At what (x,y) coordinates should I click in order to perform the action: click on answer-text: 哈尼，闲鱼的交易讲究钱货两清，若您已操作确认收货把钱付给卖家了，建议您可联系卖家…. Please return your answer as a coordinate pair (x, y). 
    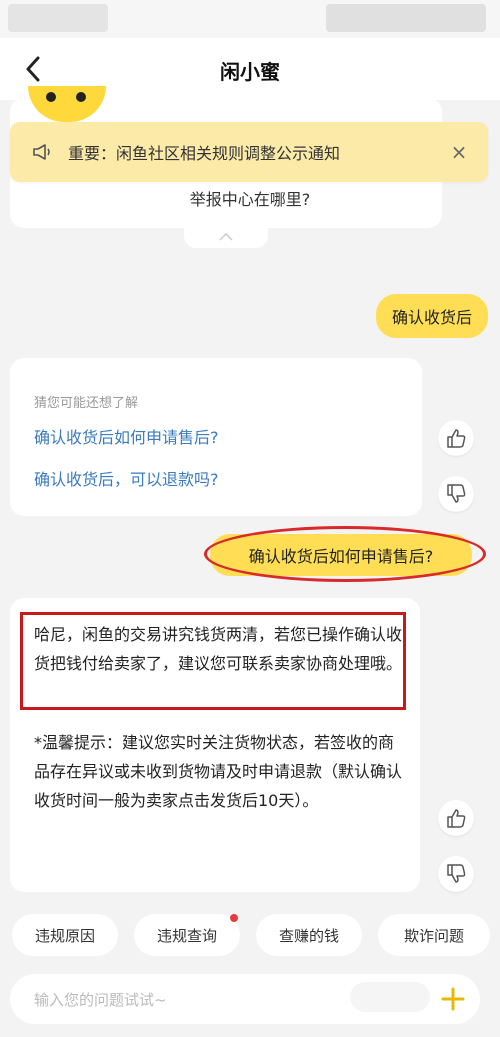
    Looking at the image, I should click on (218, 649).